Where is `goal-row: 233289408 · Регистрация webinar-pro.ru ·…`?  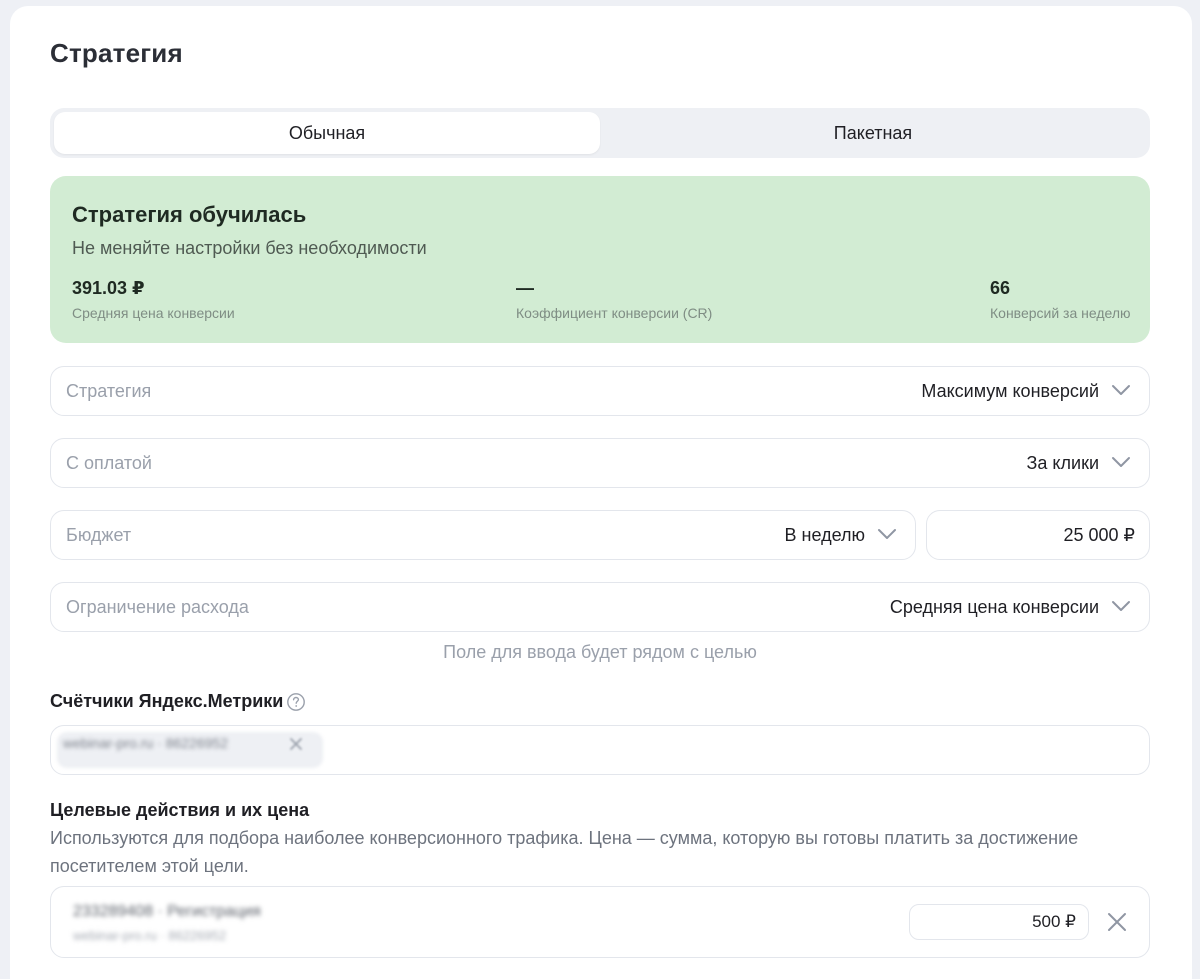
goal-row: 233289408 · Регистрация webinar-pro.ru ·… is located at coordinates (600, 922).